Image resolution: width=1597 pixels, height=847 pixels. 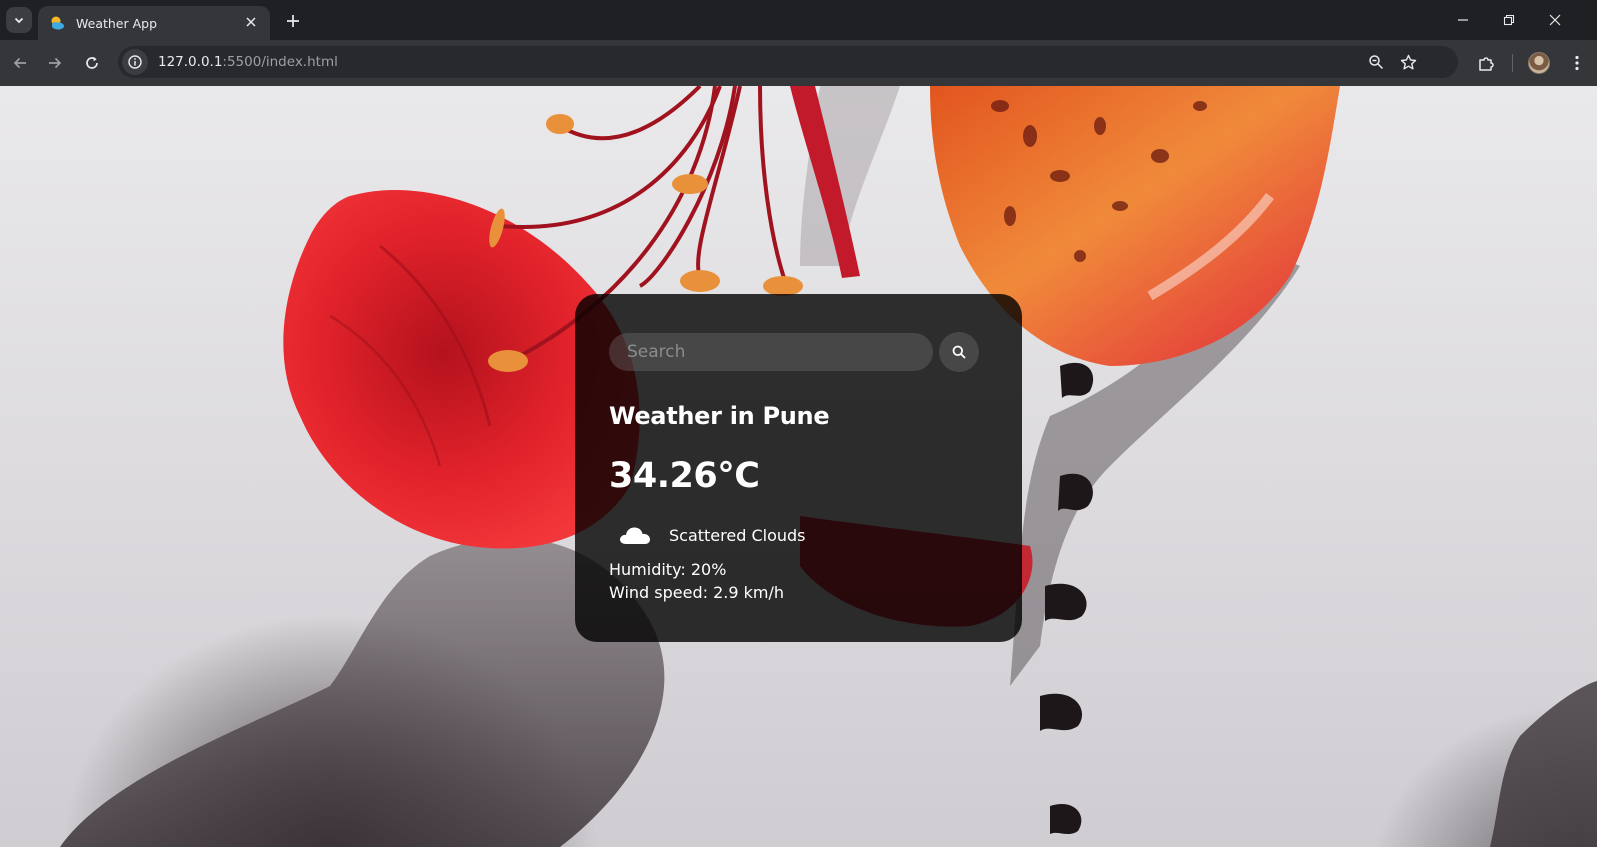 I want to click on search-input, so click(x=771, y=352).